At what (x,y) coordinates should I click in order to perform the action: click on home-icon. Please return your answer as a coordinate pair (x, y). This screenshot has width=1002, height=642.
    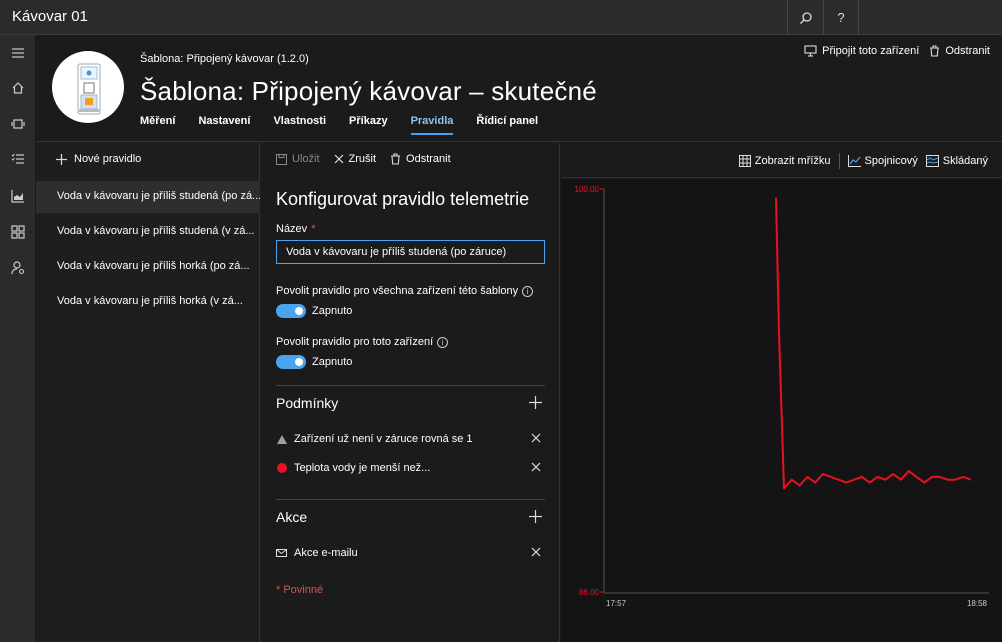
    Looking at the image, I should click on (18, 88).